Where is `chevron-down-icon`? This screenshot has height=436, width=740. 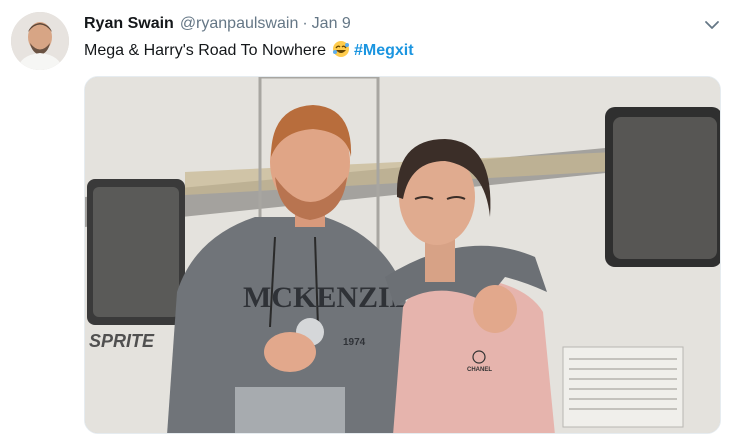
chevron-down-icon is located at coordinates (712, 25).